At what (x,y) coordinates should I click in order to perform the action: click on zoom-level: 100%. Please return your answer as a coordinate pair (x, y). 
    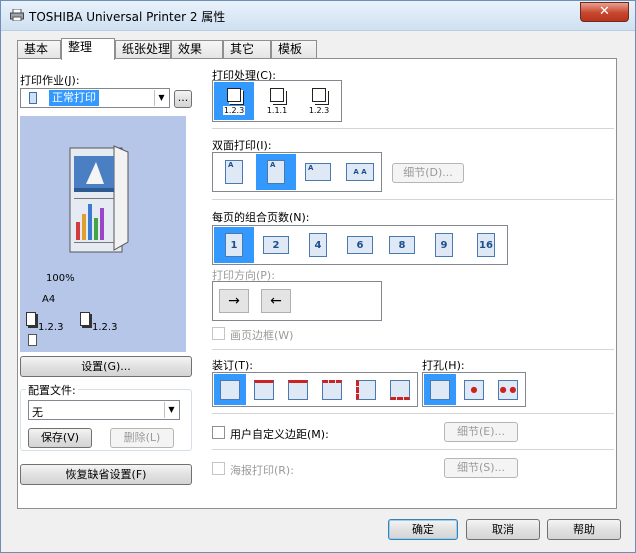
    Looking at the image, I should click on (60, 278).